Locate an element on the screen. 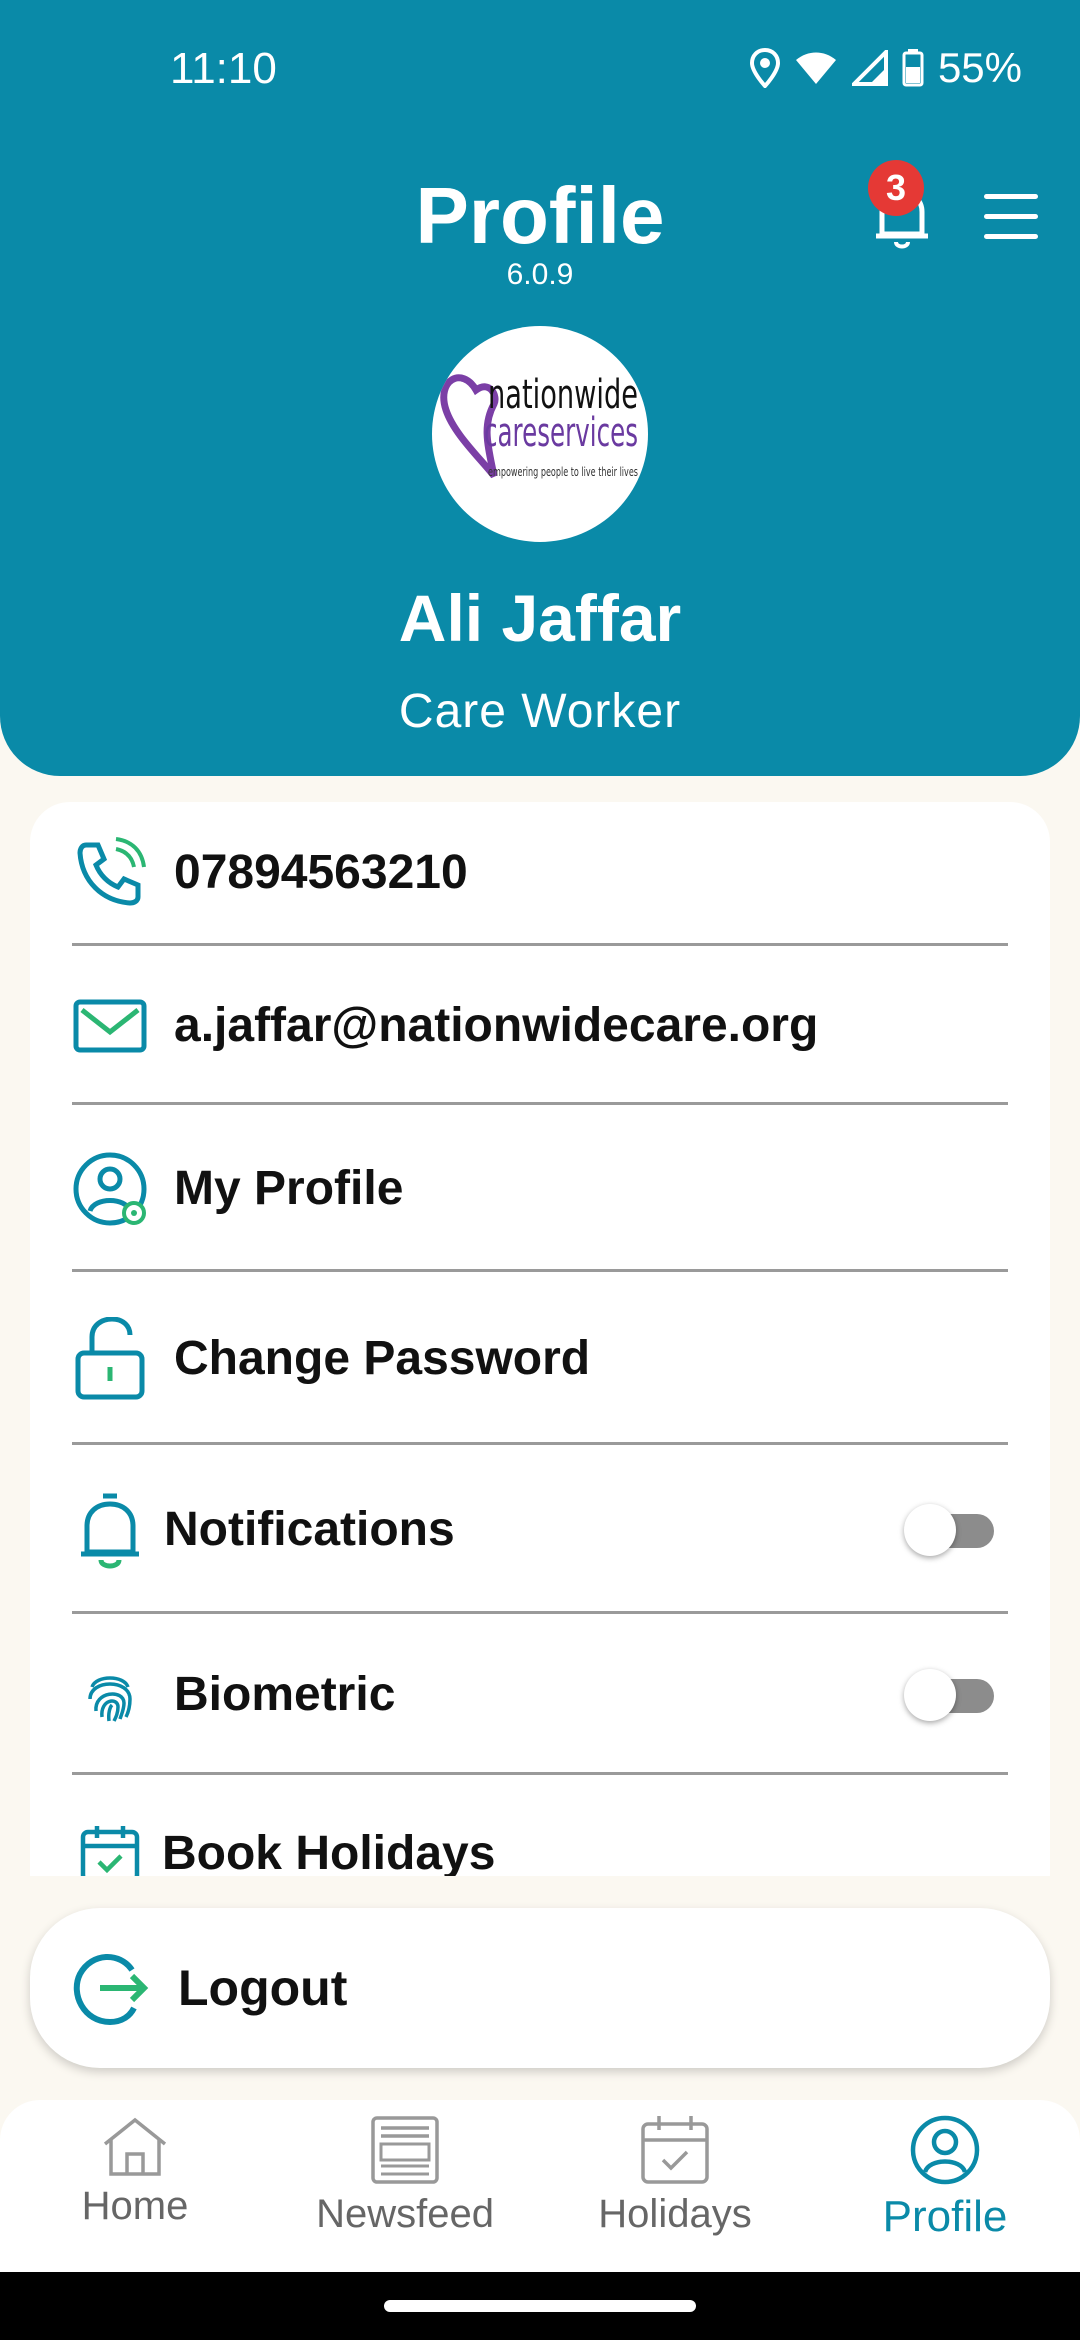 The image size is (1080, 2340). newsfeed-icon is located at coordinates (405, 2150).